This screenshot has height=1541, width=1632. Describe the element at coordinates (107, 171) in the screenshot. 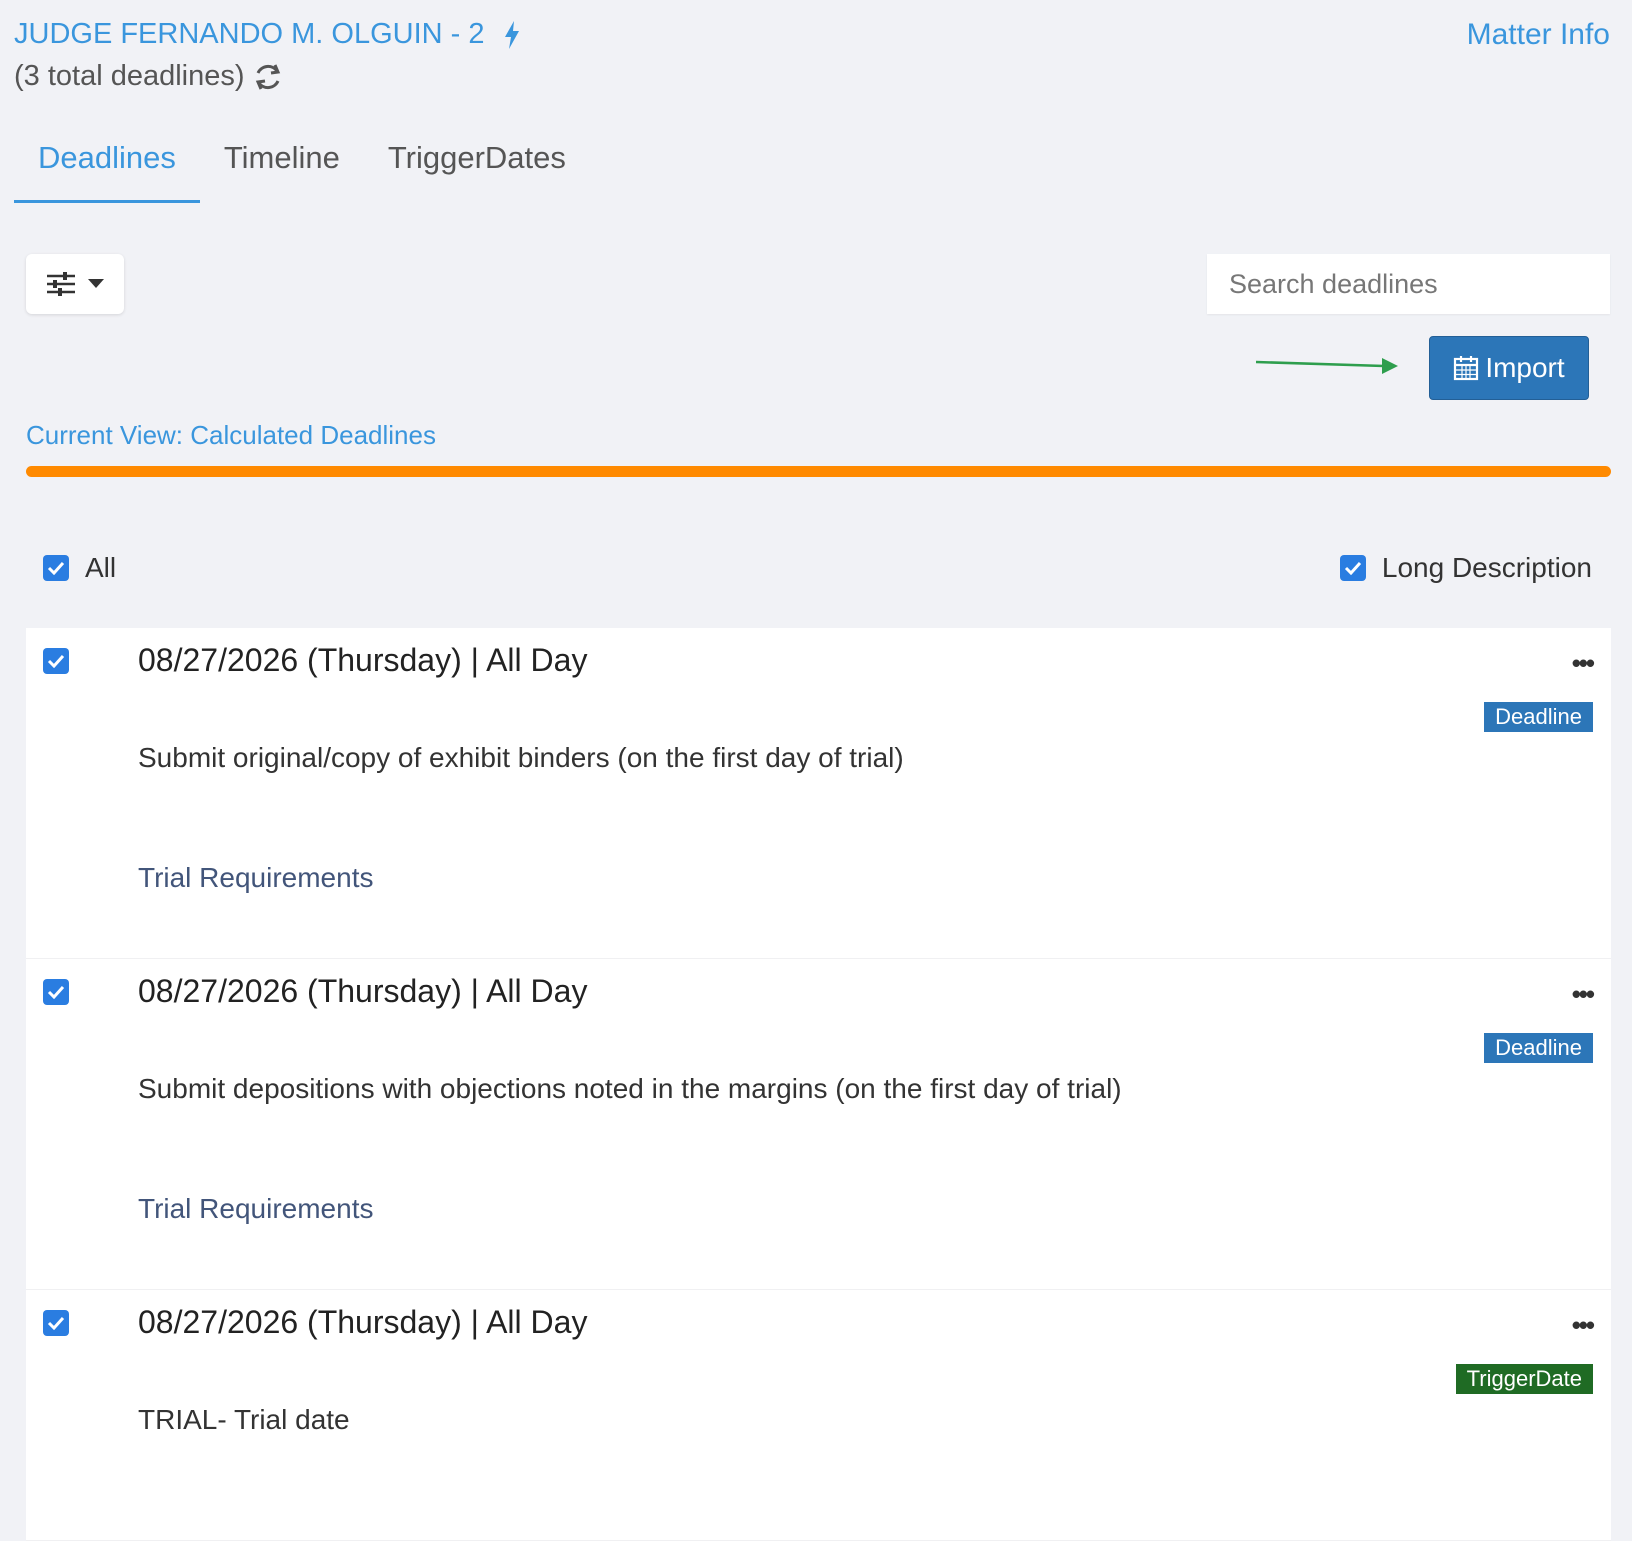

I see `tab-deadlines: Deadlines` at that location.